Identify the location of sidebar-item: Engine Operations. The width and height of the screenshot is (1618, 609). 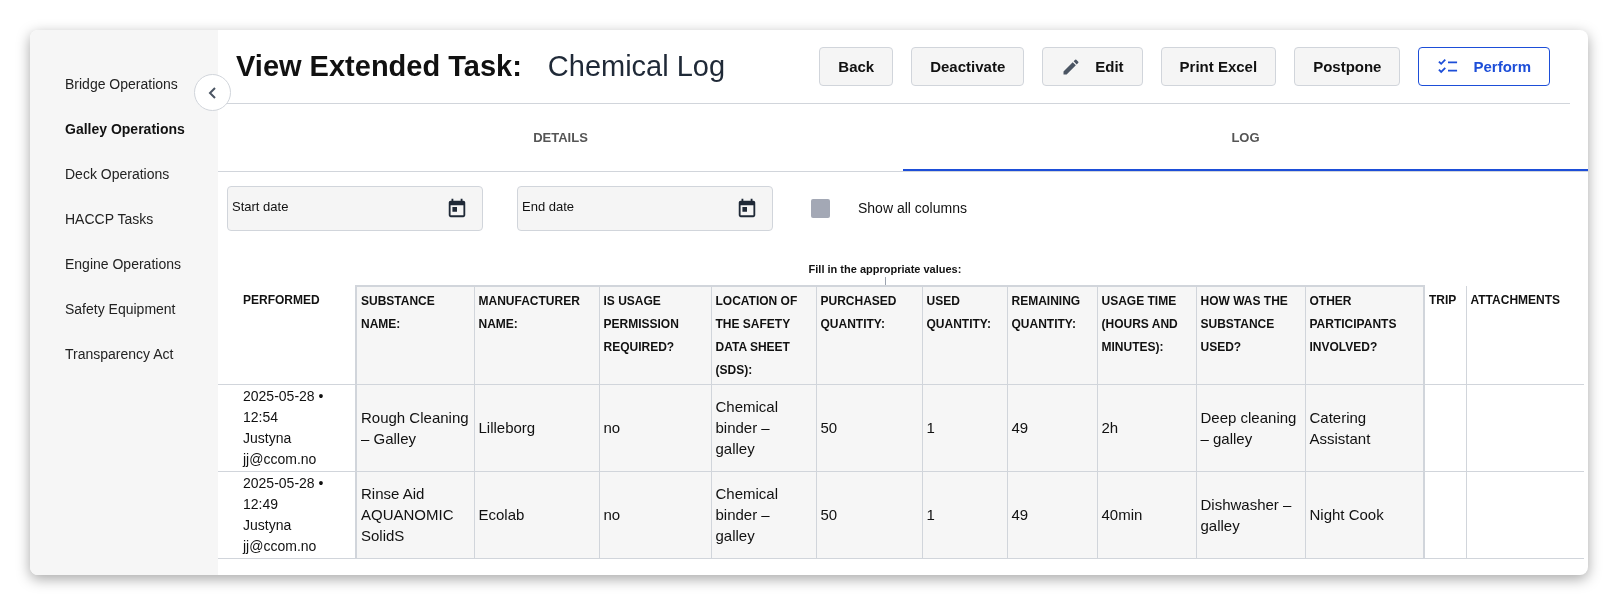
(123, 264).